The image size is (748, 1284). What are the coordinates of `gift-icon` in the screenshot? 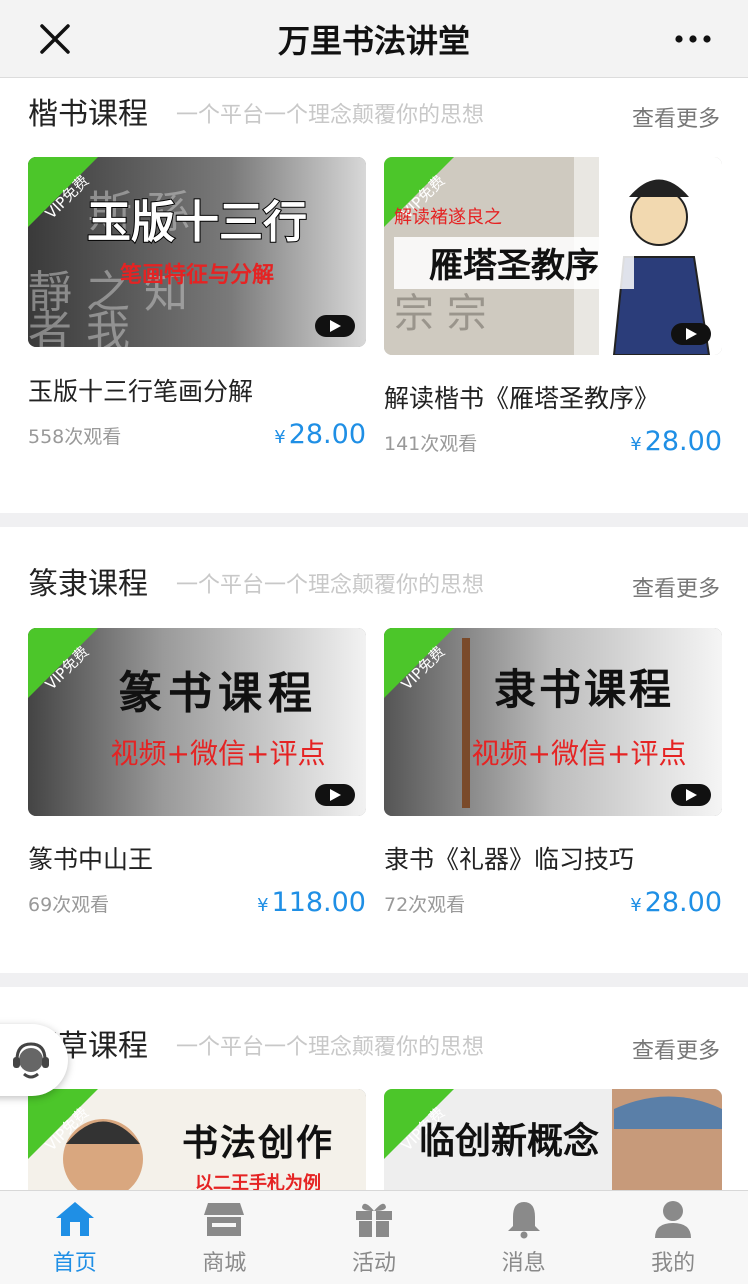 It's located at (373, 1220).